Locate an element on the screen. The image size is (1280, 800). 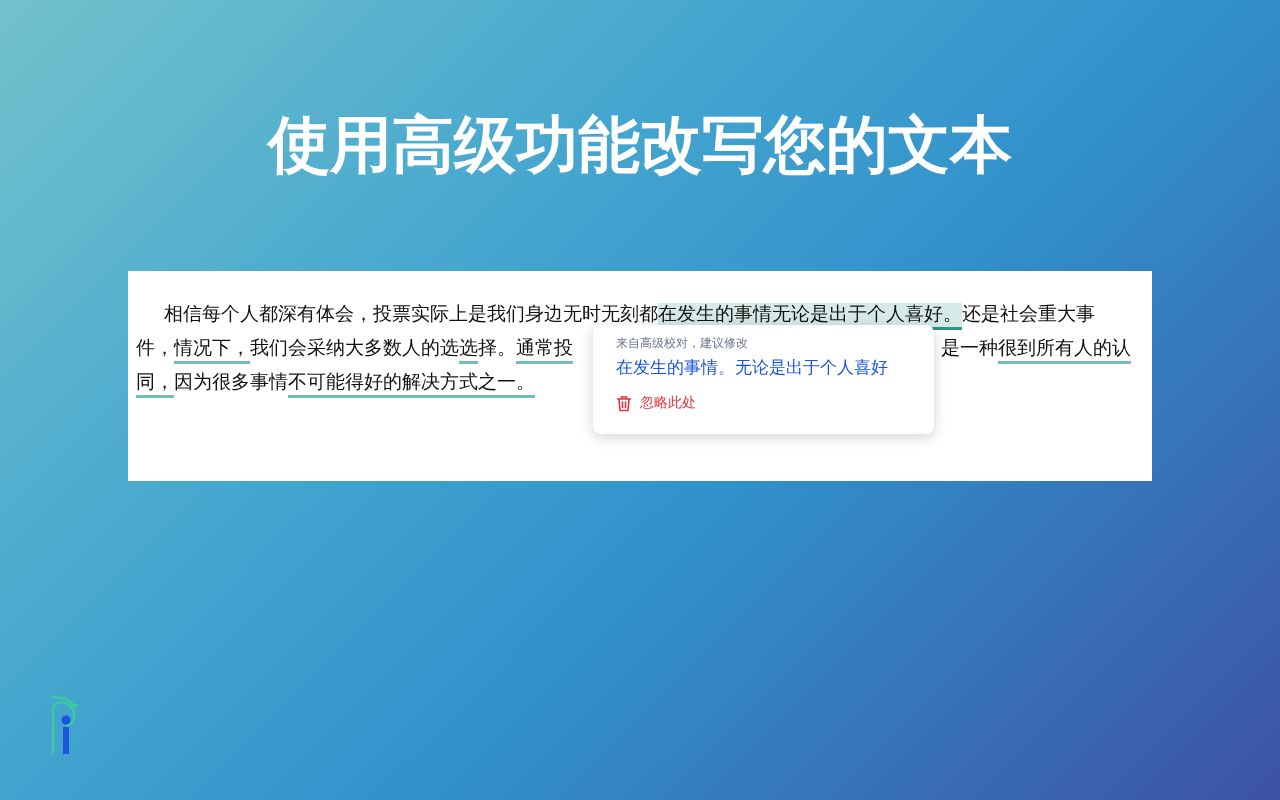
flagged-phrase: 通常投 is located at coordinates (544, 350).